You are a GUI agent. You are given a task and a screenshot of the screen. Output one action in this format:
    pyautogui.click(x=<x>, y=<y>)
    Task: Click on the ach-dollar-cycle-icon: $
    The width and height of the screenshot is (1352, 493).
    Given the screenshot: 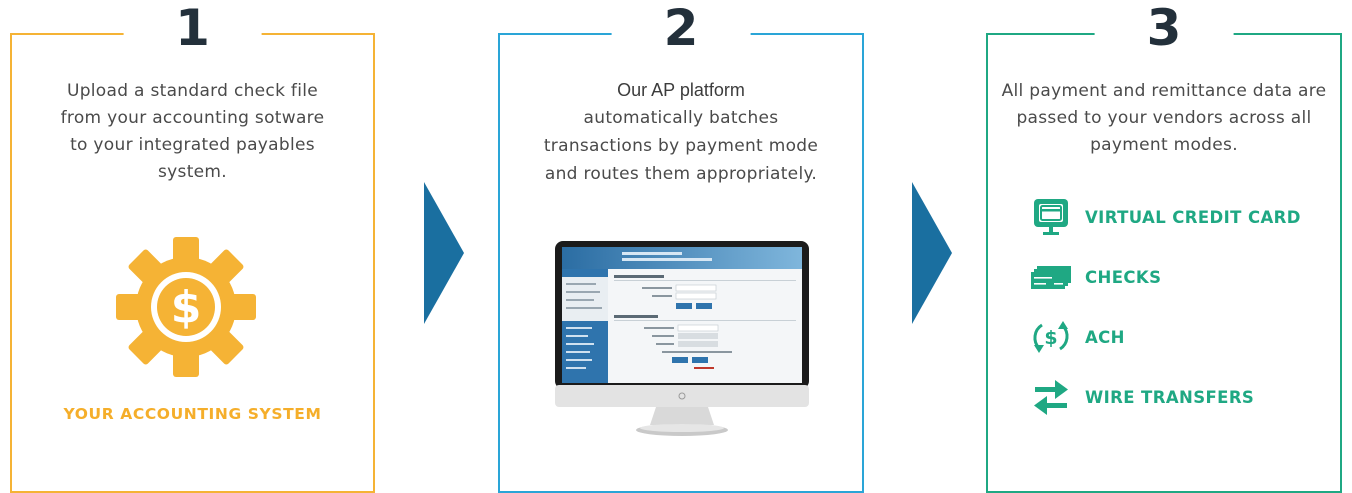 What is the action you would take?
    pyautogui.click(x=1051, y=337)
    